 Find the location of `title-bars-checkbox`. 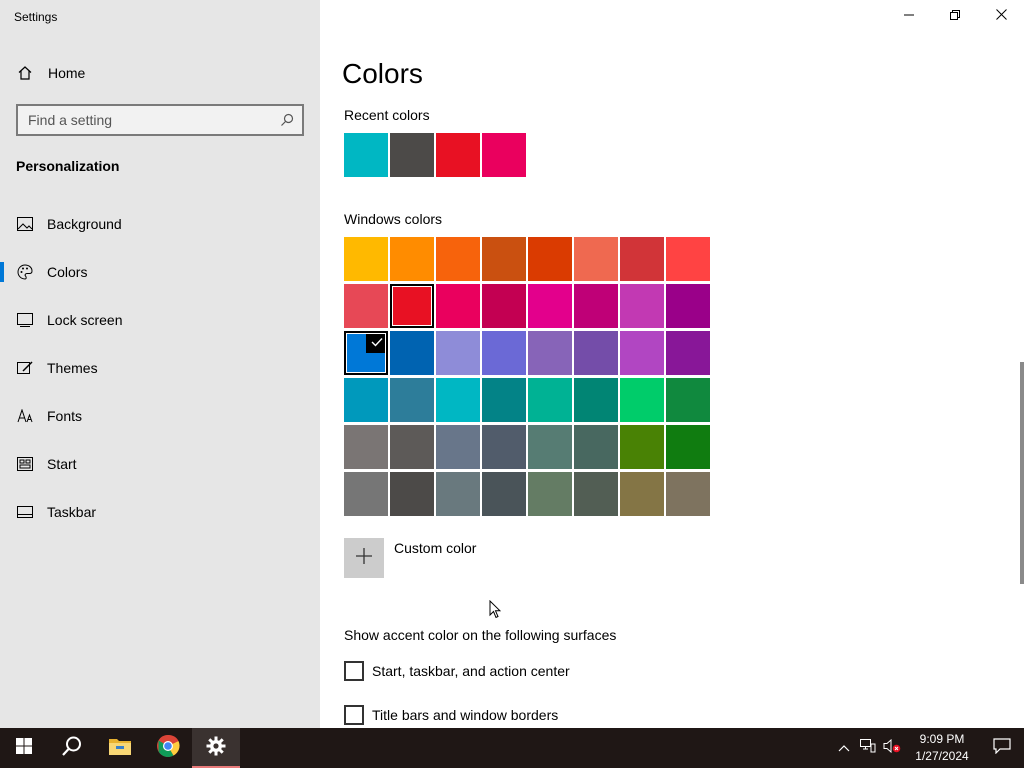

title-bars-checkbox is located at coordinates (354, 715).